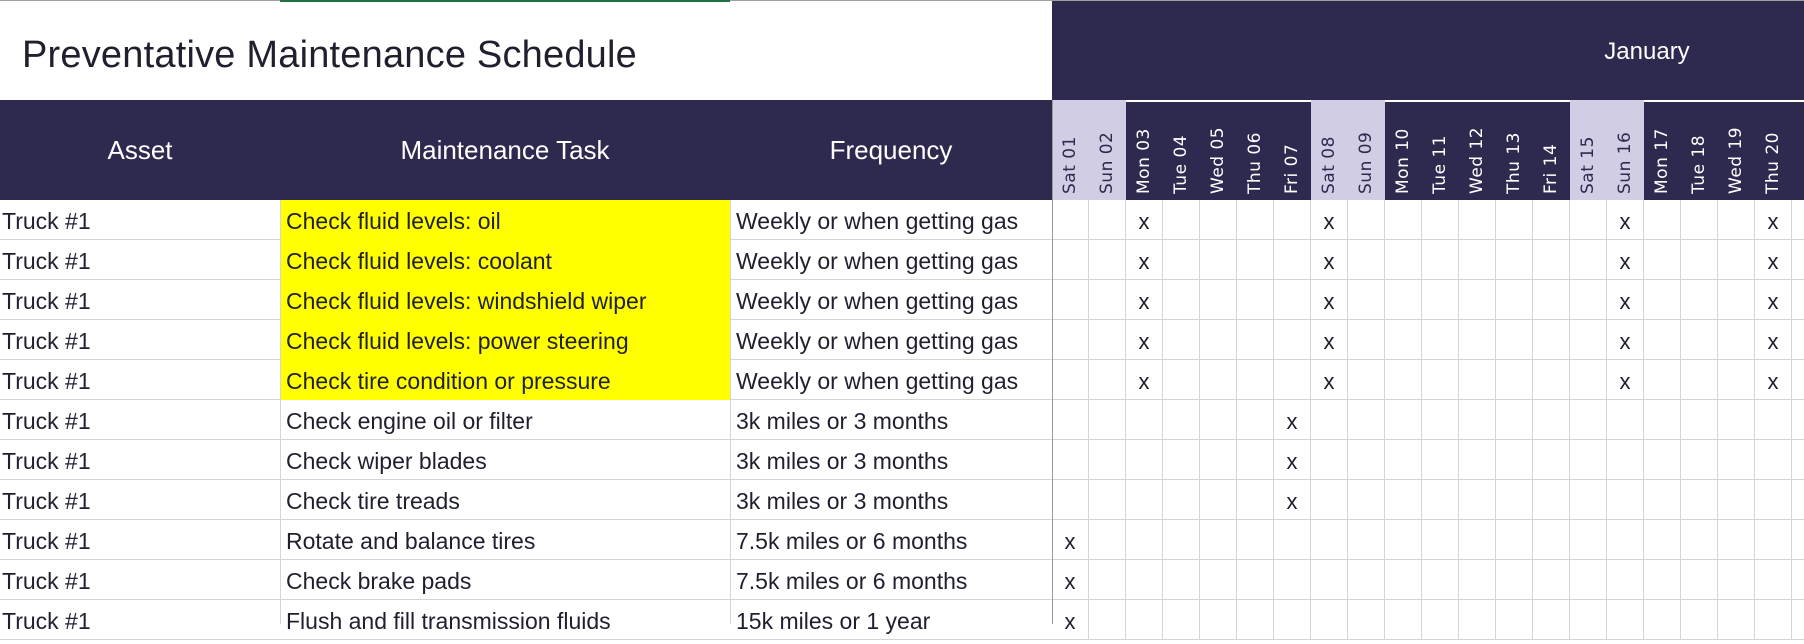  I want to click on day-header: Fri 14, so click(1551, 150).